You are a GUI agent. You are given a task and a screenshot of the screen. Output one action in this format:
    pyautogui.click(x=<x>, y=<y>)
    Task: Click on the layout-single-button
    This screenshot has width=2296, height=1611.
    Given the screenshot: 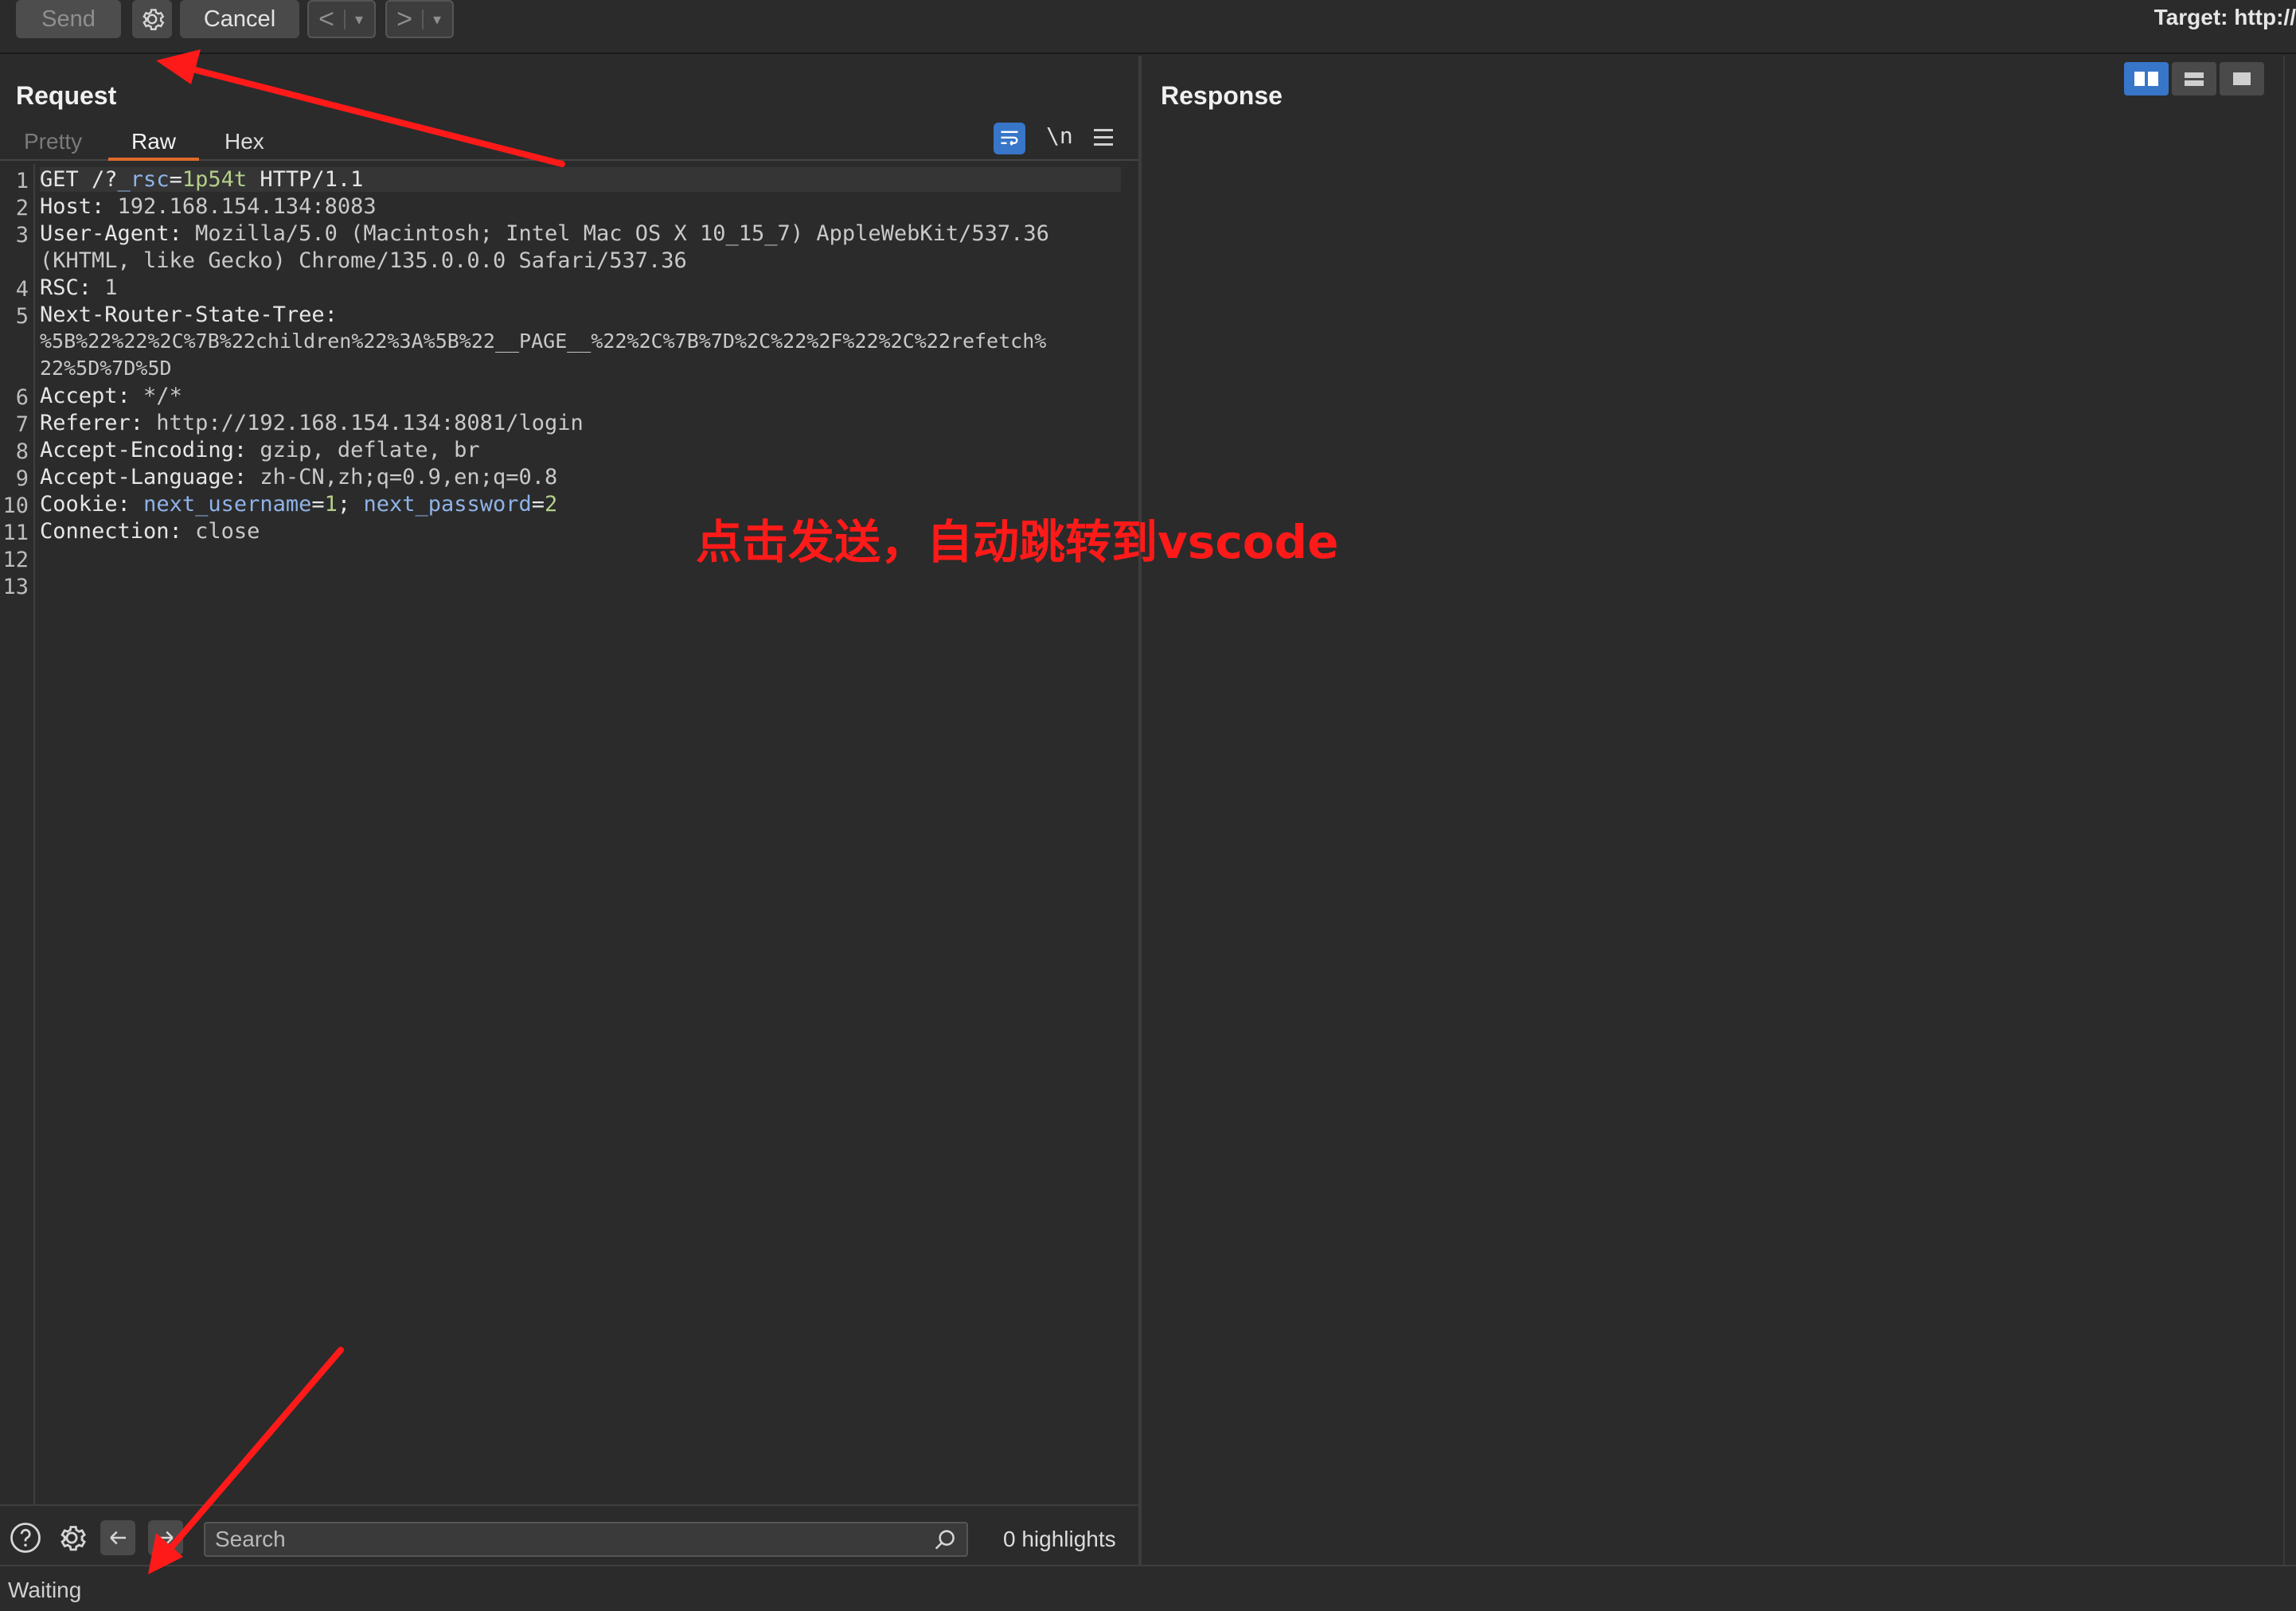 What is the action you would take?
    pyautogui.click(x=2242, y=79)
    